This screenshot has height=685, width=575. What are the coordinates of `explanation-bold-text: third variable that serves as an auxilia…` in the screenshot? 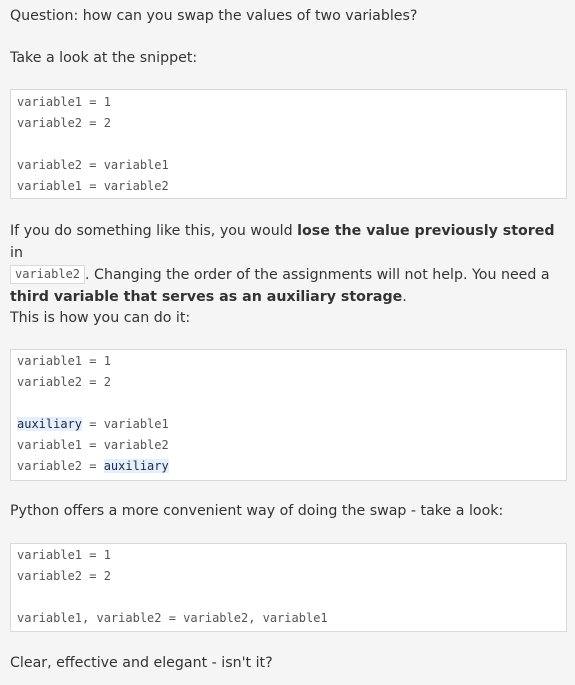 It's located at (206, 297).